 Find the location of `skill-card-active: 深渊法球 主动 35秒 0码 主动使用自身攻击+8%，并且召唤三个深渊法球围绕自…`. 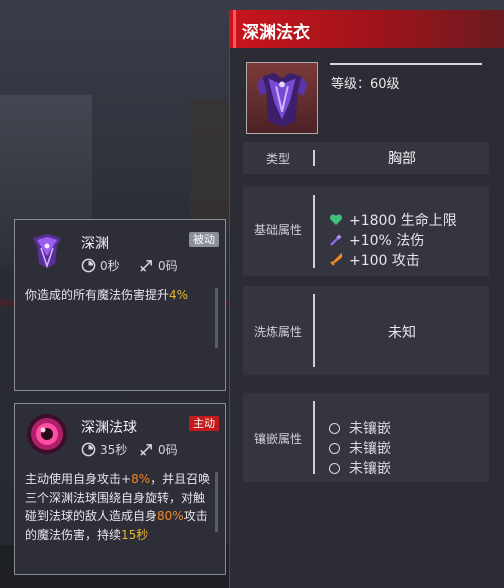

skill-card-active: 深渊法球 主动 35秒 0码 主动使用自身攻击+8%，并且召唤三个深渊法球围绕自… is located at coordinates (120, 489).